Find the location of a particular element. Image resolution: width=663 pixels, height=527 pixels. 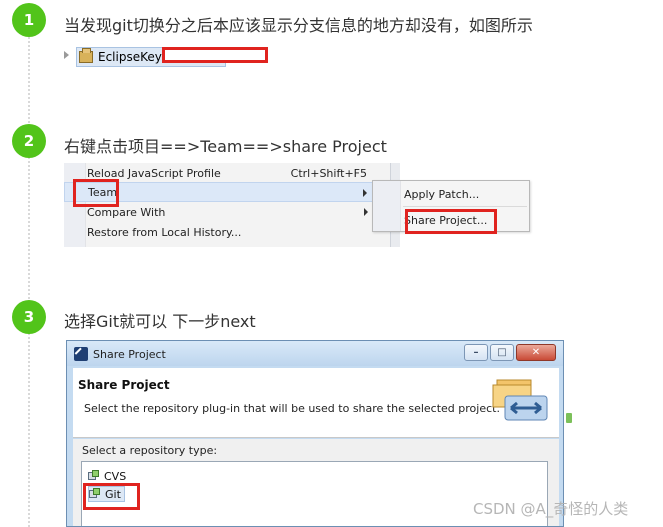

project-folder-icon is located at coordinates (86, 55).